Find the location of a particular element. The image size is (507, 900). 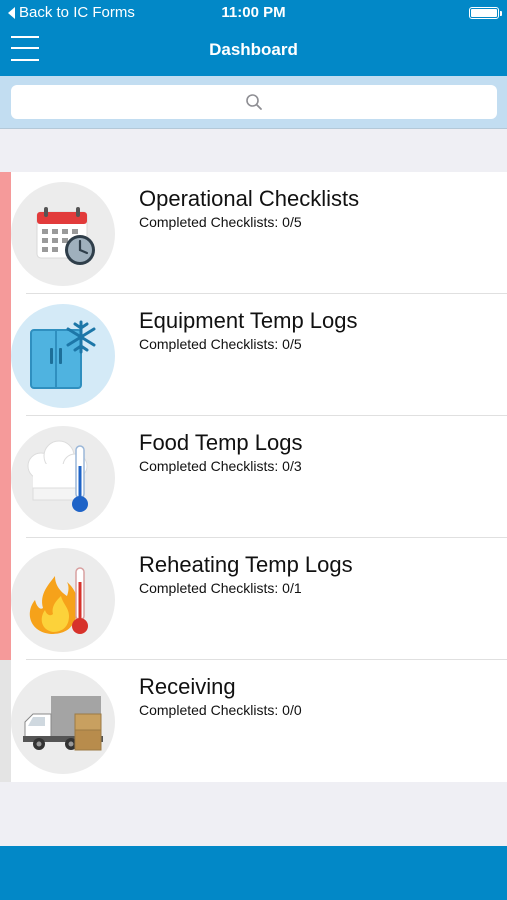

completed-count: Completed Checklists: 0/3 is located at coordinates (220, 466).